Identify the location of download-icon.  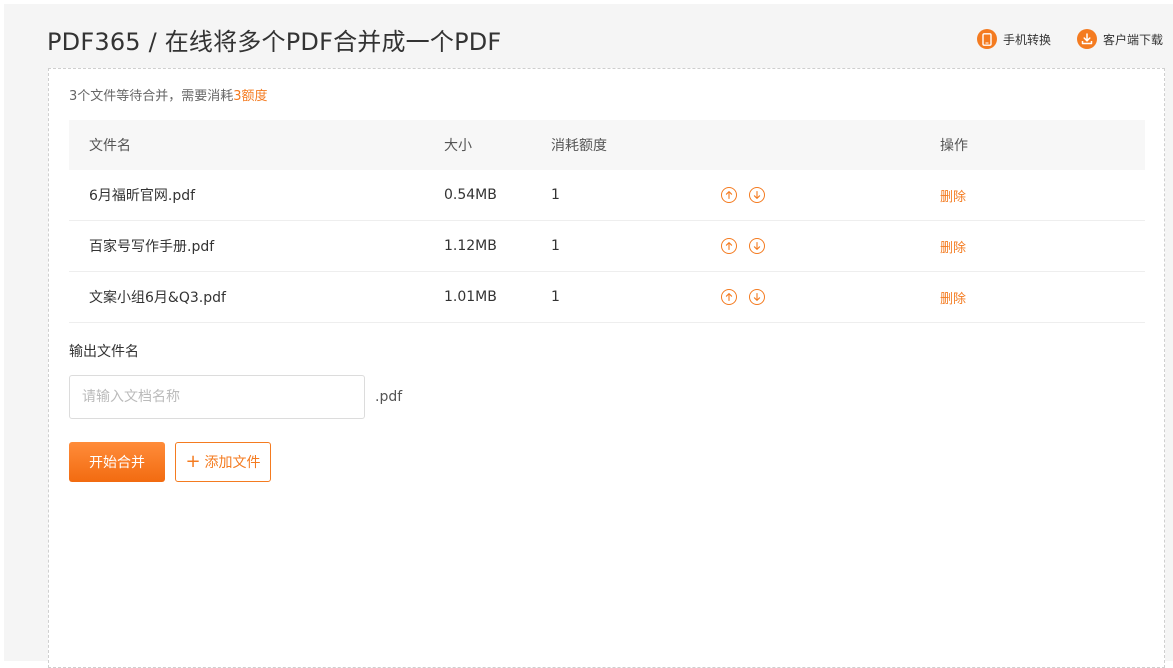
(1086, 39).